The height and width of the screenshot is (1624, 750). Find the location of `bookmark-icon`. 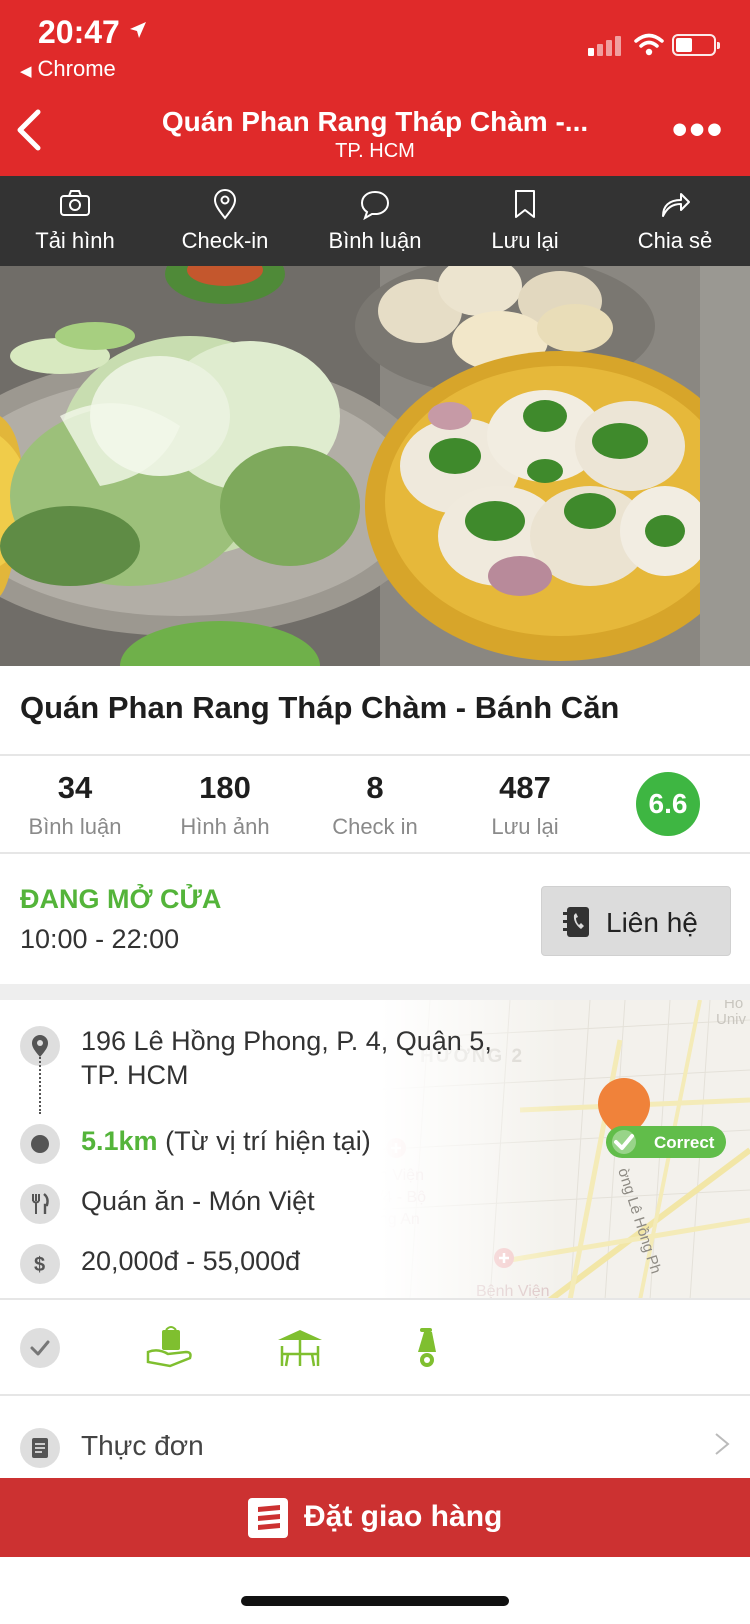

bookmark-icon is located at coordinates (525, 204).